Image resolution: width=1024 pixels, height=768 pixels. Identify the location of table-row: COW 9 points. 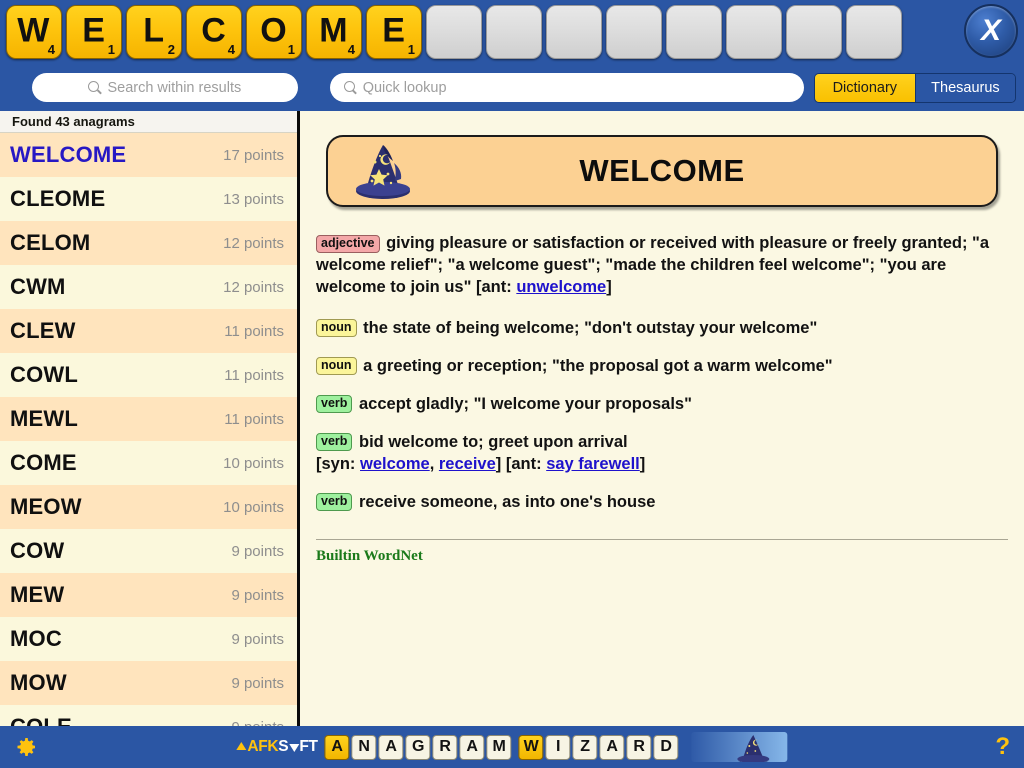
(148, 551).